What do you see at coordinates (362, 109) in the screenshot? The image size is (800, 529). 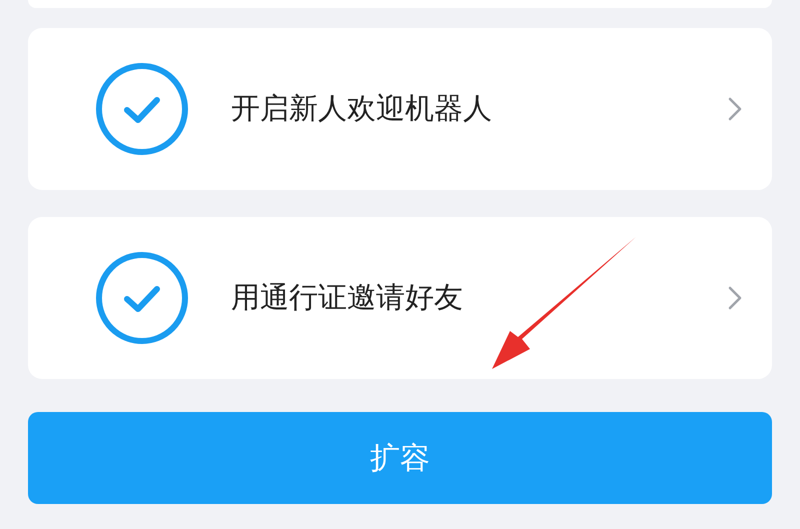 I see `task-title: 开启新人欢迎机器人` at bounding box center [362, 109].